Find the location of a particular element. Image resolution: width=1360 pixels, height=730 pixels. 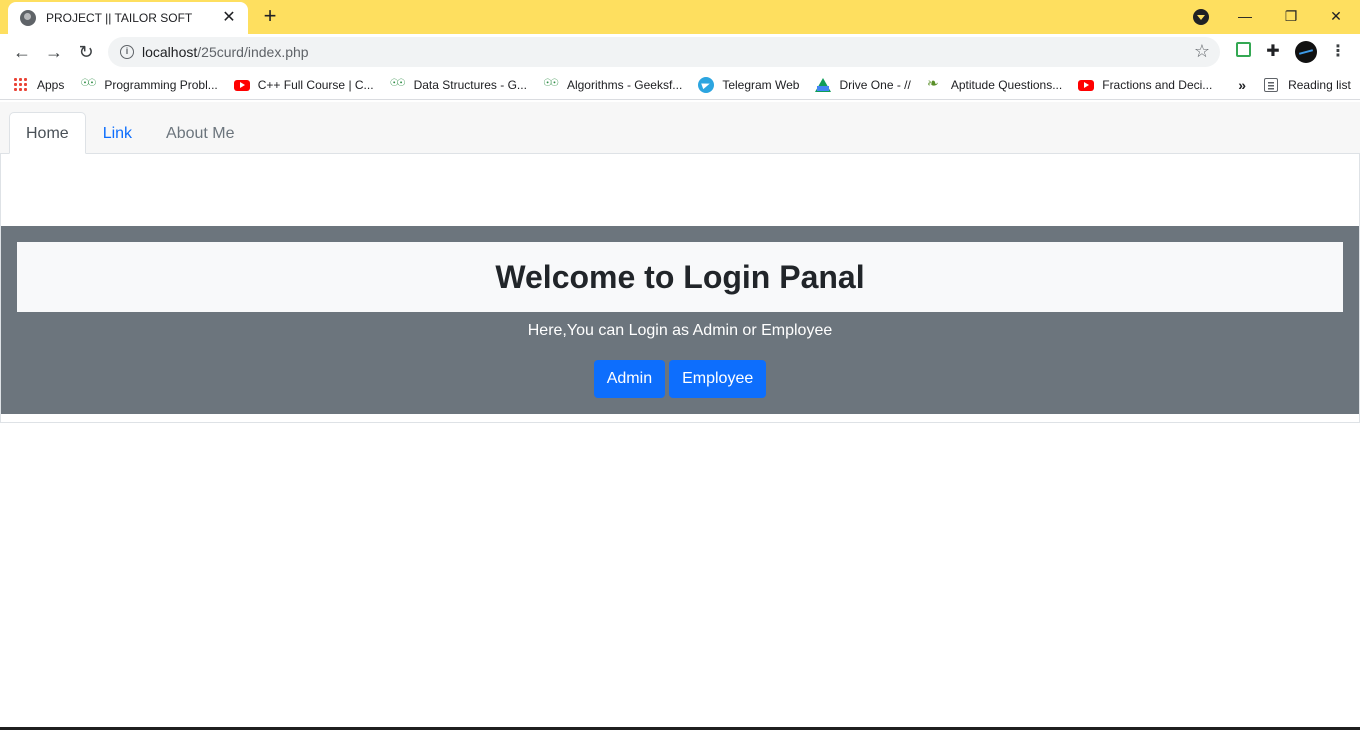

browser-tab: PROJECT || TAILOR SOFT ✕ is located at coordinates (128, 18).